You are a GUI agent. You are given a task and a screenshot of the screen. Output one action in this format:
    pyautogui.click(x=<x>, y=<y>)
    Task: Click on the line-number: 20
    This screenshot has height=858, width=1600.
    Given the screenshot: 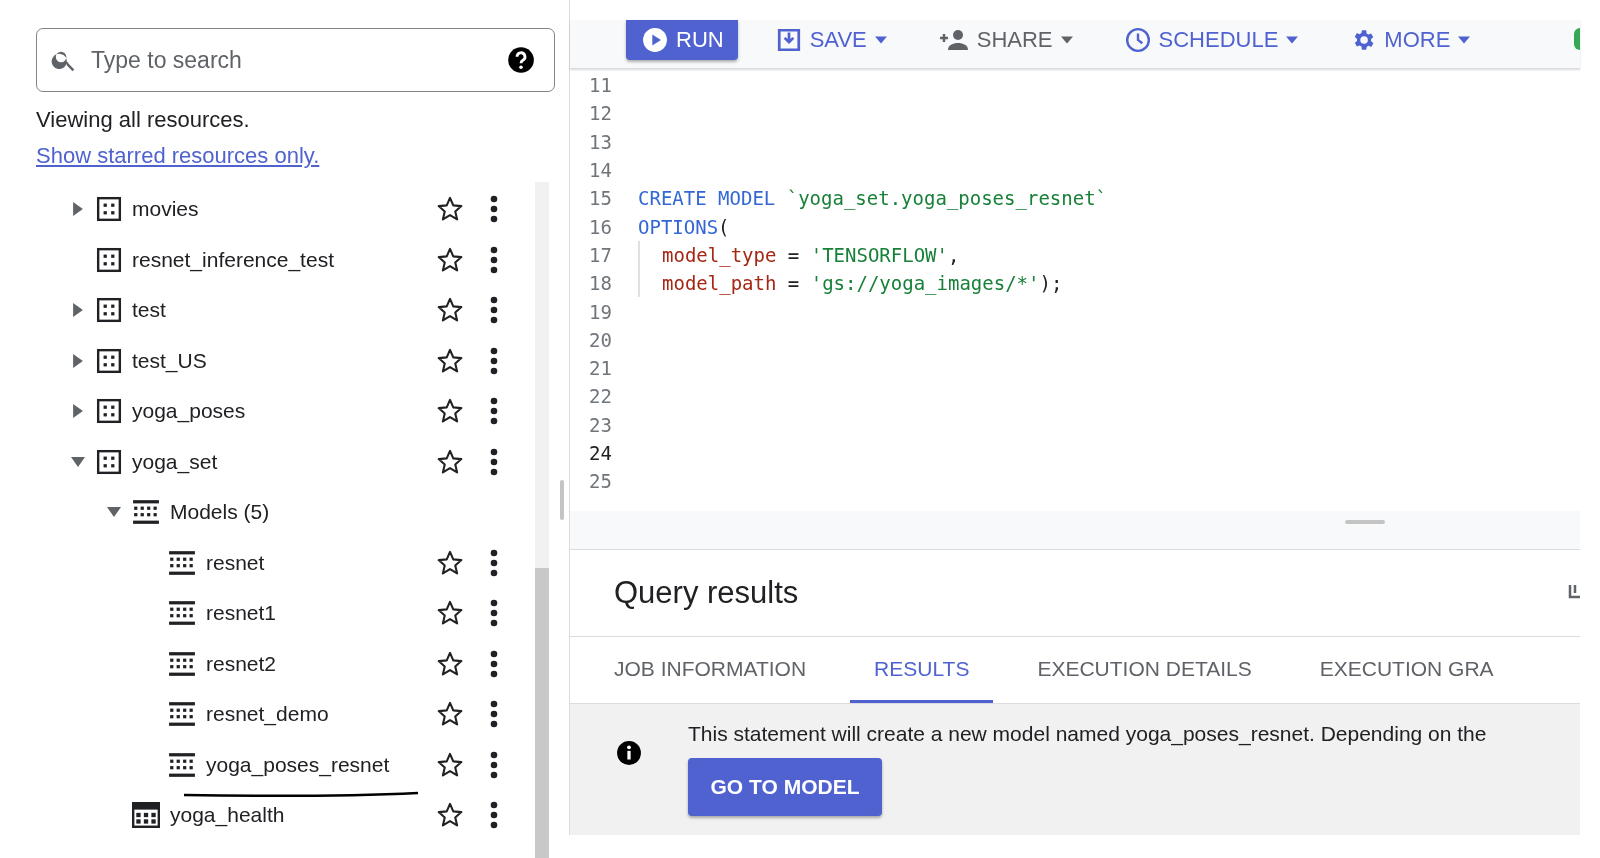 What is the action you would take?
    pyautogui.click(x=600, y=339)
    